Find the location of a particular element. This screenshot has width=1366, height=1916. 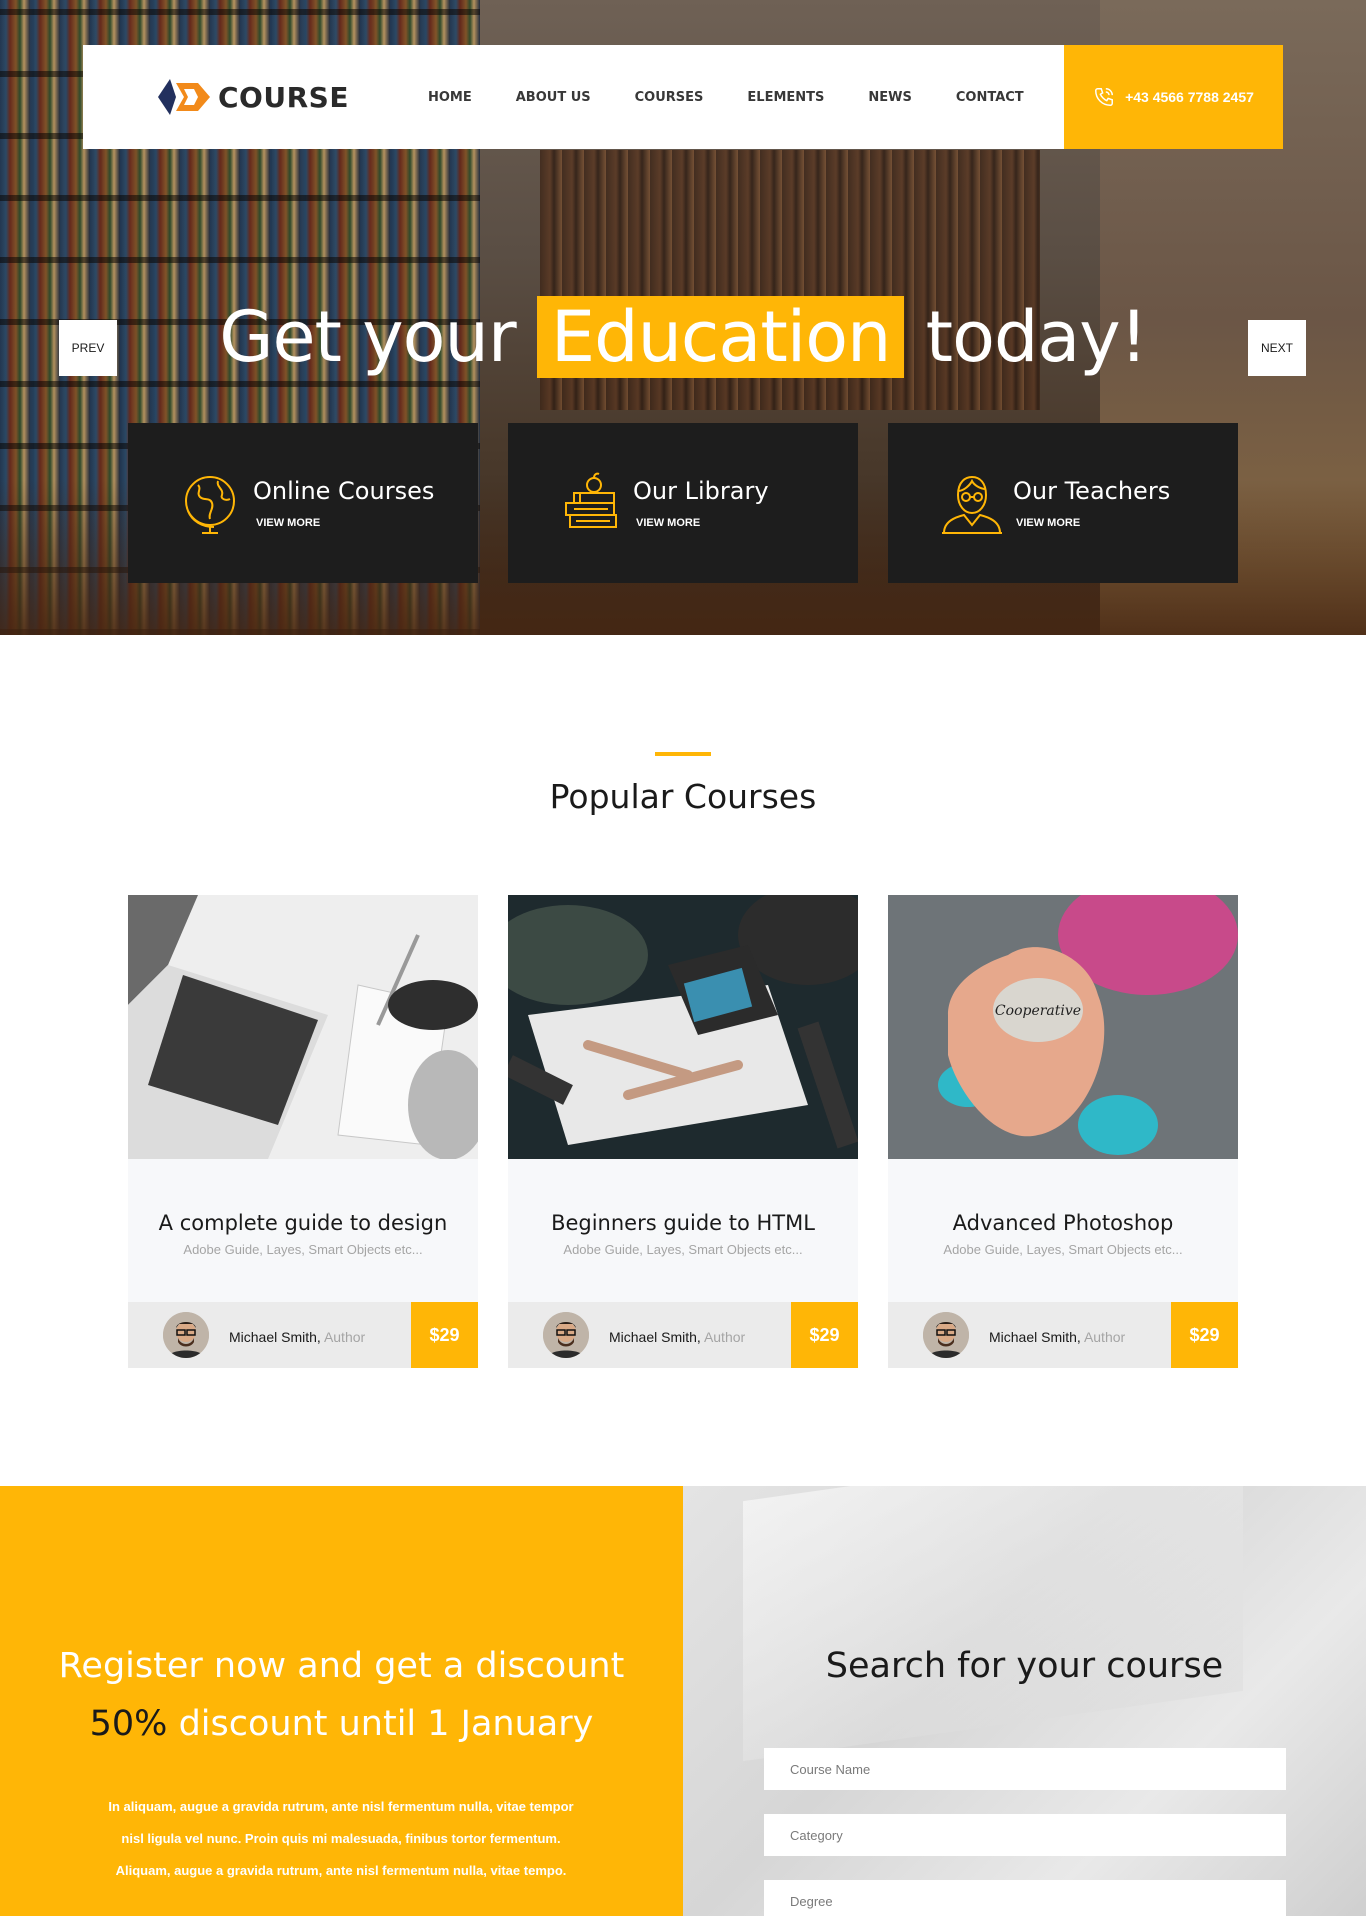

register-subtitle: 50% discount until 1 January is located at coordinates (341, 1724).